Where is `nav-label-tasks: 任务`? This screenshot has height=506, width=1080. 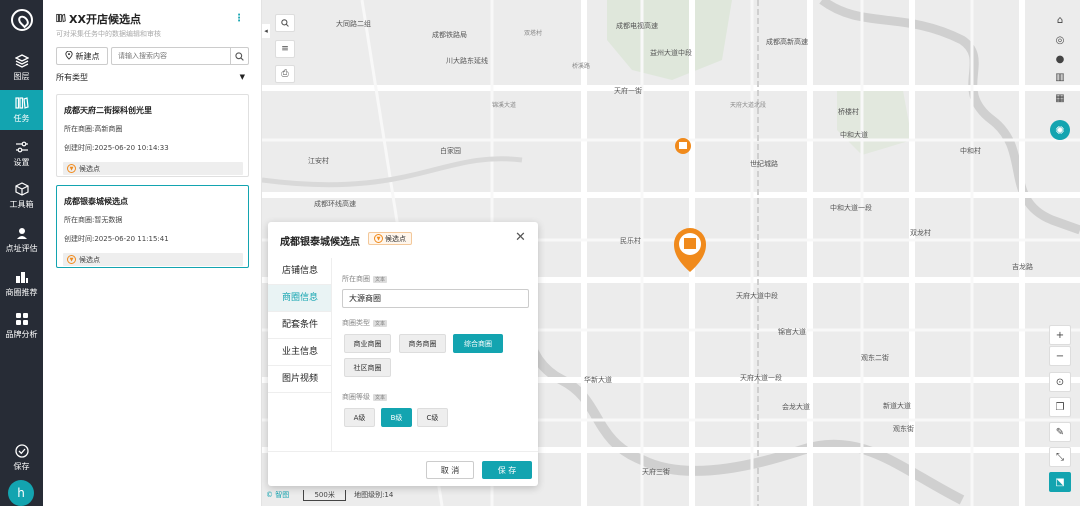 nav-label-tasks: 任务 is located at coordinates (21, 118).